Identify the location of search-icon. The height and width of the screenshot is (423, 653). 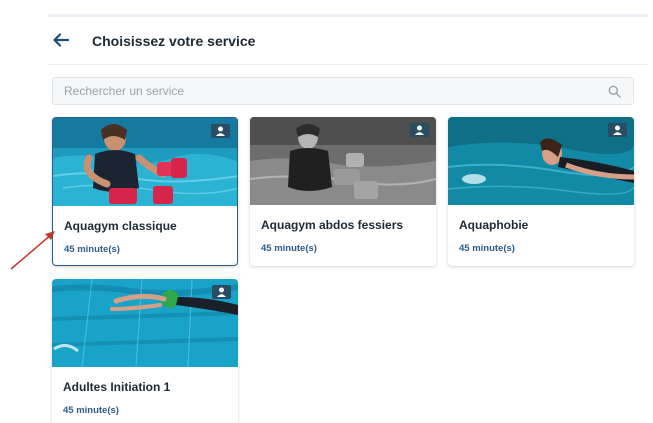
(614, 91).